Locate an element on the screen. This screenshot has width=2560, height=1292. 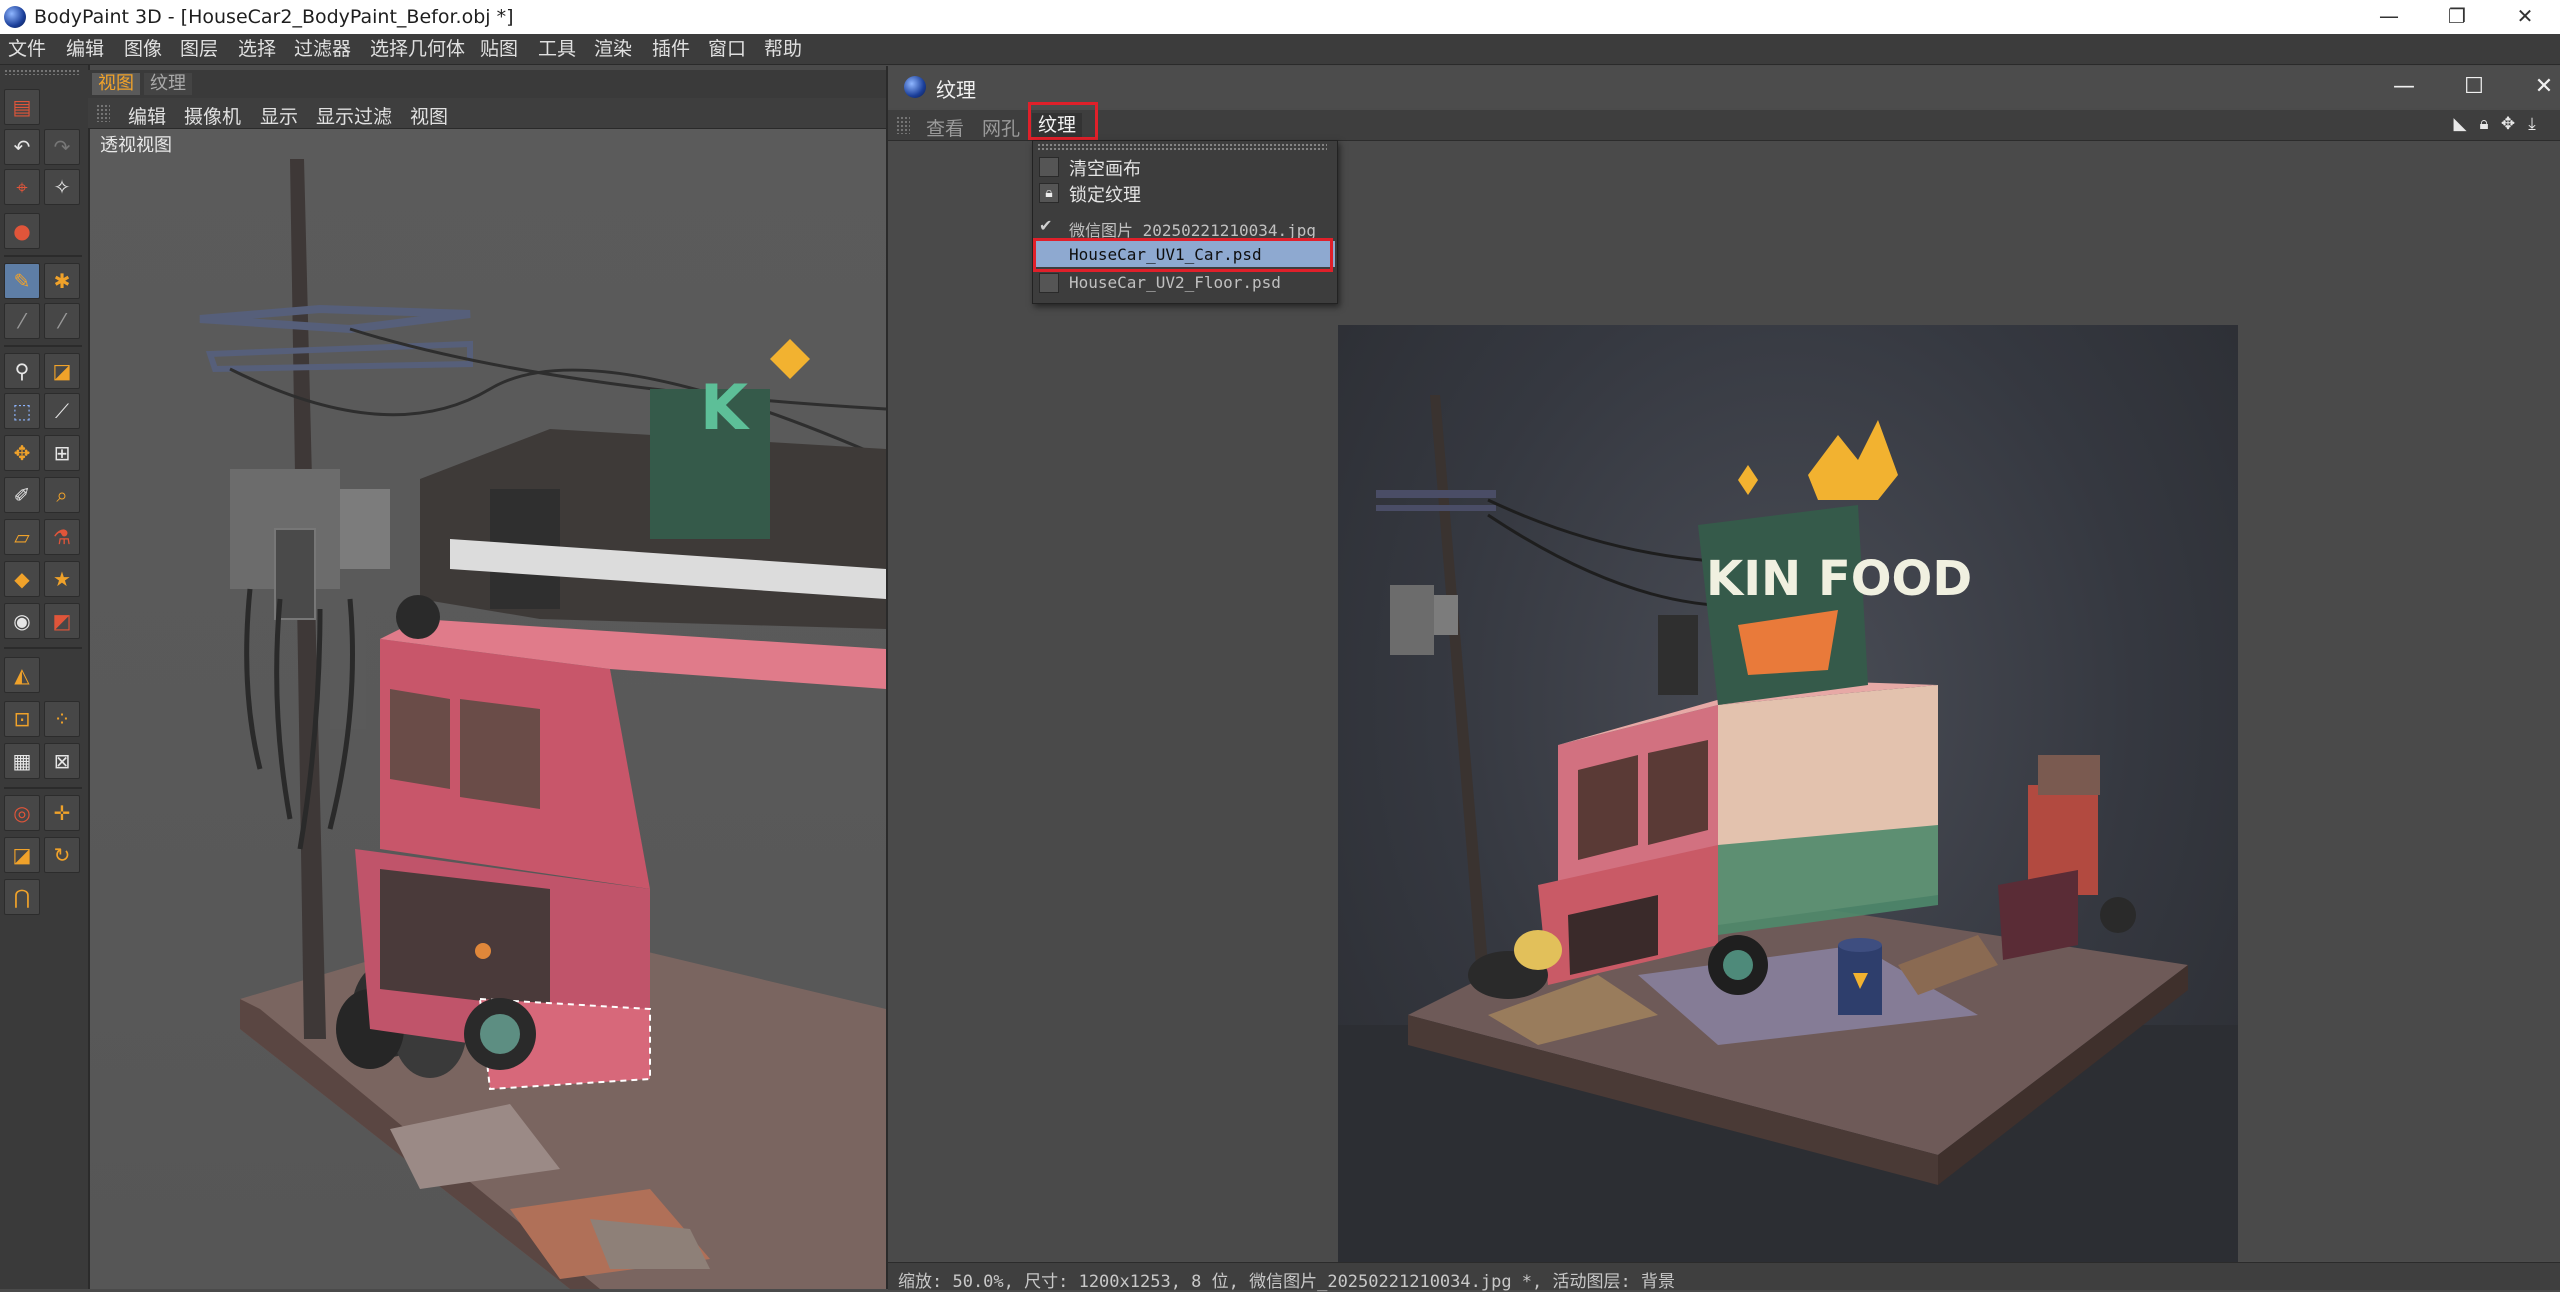
dropdown-grip is located at coordinates (1182, 147).